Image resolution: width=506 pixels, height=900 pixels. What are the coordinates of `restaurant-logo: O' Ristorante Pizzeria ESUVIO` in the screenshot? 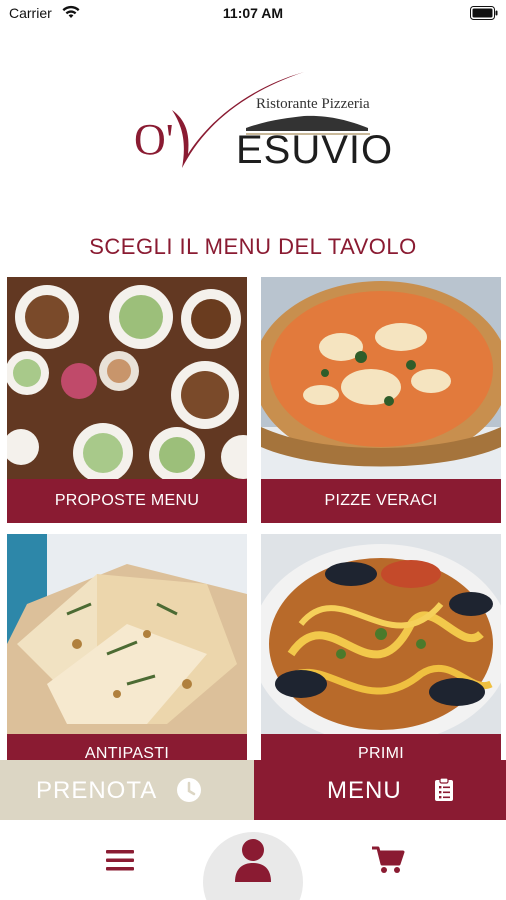 It's located at (260, 120).